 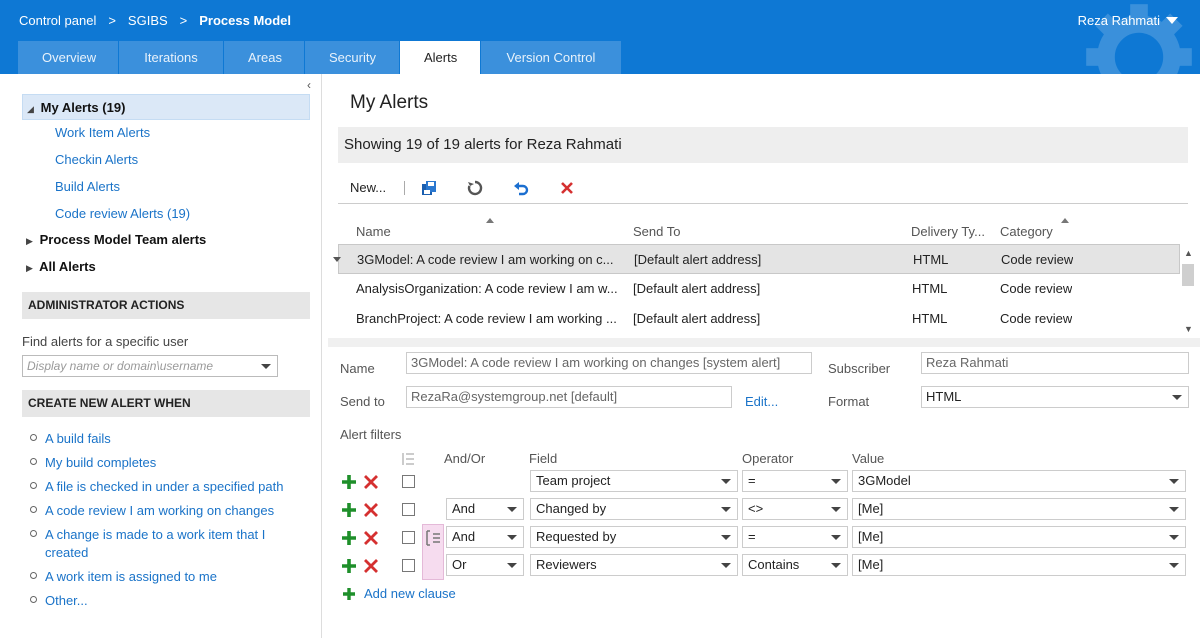 I want to click on operator-select: <>, so click(x=795, y=509).